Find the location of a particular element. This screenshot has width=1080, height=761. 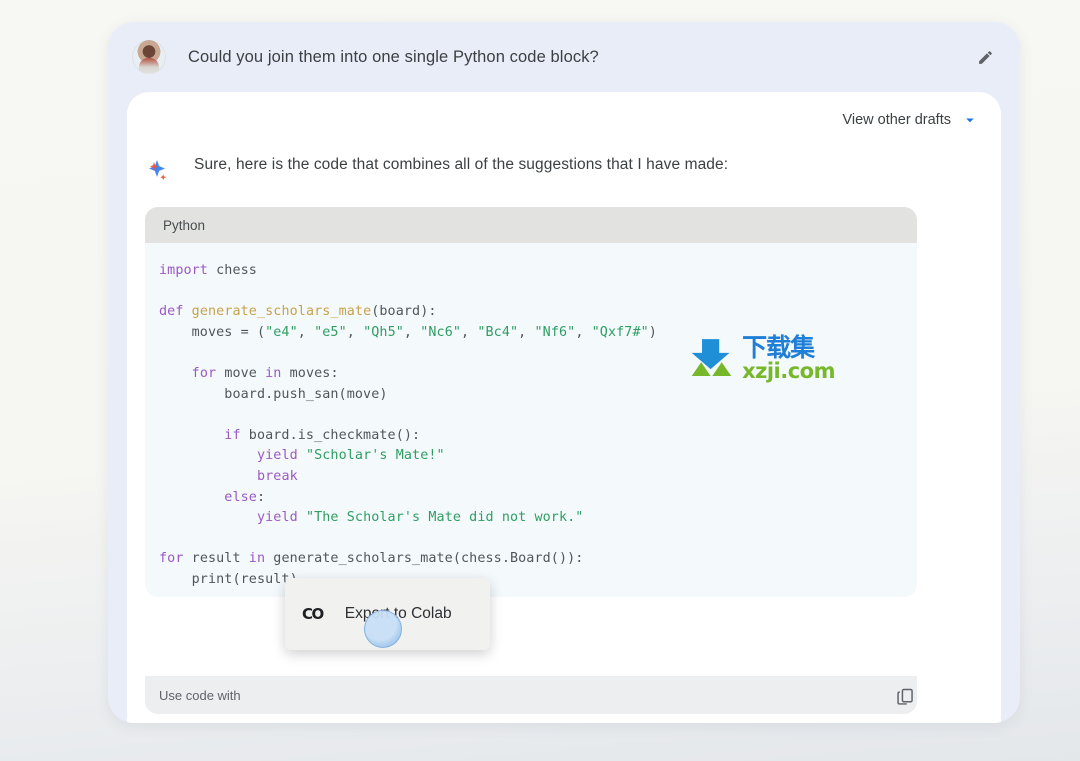

watermark-text: 下载集 xzji.com is located at coordinates (788, 358).